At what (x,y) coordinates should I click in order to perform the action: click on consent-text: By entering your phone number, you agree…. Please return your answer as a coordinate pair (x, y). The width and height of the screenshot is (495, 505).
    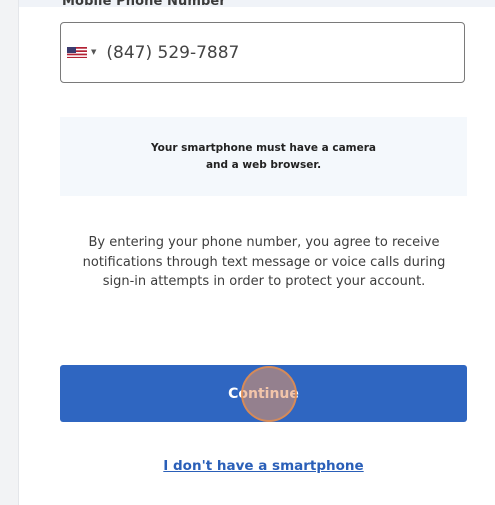
    Looking at the image, I should click on (264, 262).